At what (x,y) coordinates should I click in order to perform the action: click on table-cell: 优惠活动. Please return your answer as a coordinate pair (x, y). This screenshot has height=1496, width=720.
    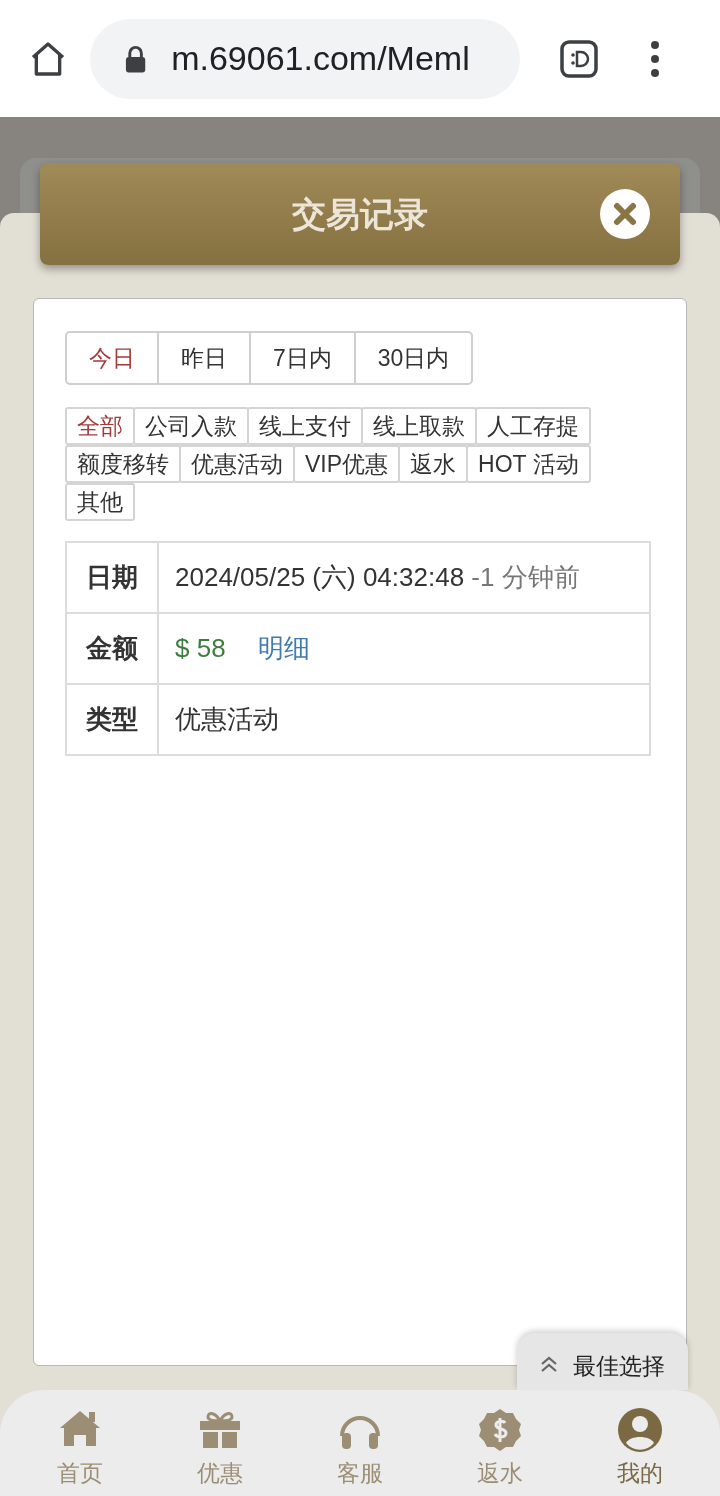
    Looking at the image, I should click on (404, 719).